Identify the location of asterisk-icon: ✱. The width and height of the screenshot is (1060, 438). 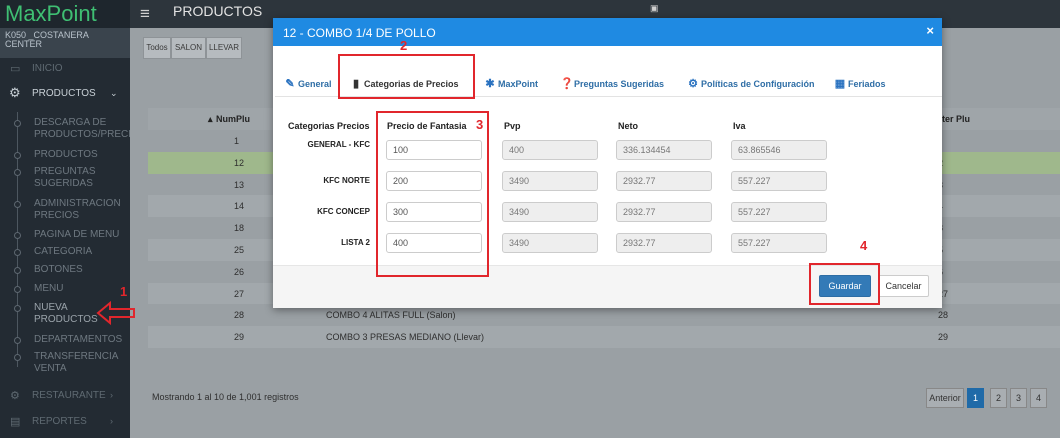
(490, 84).